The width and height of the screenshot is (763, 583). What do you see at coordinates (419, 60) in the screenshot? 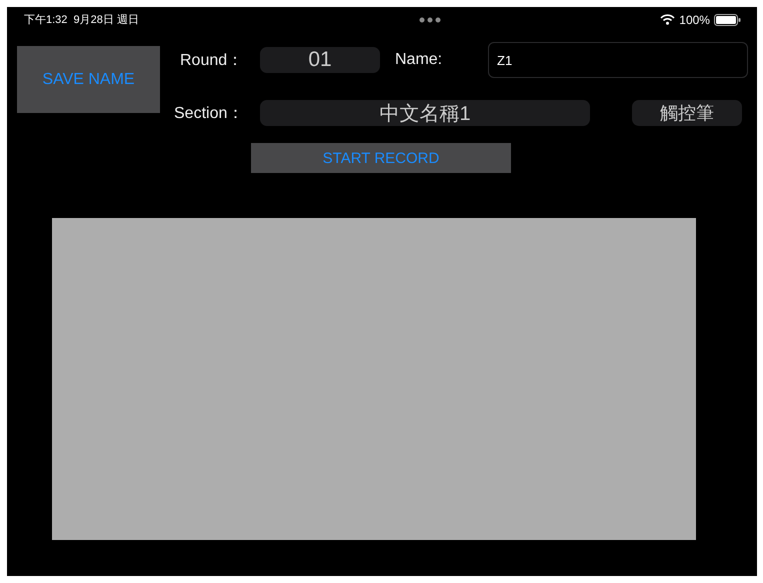
I see `name-label: Name:` at bounding box center [419, 60].